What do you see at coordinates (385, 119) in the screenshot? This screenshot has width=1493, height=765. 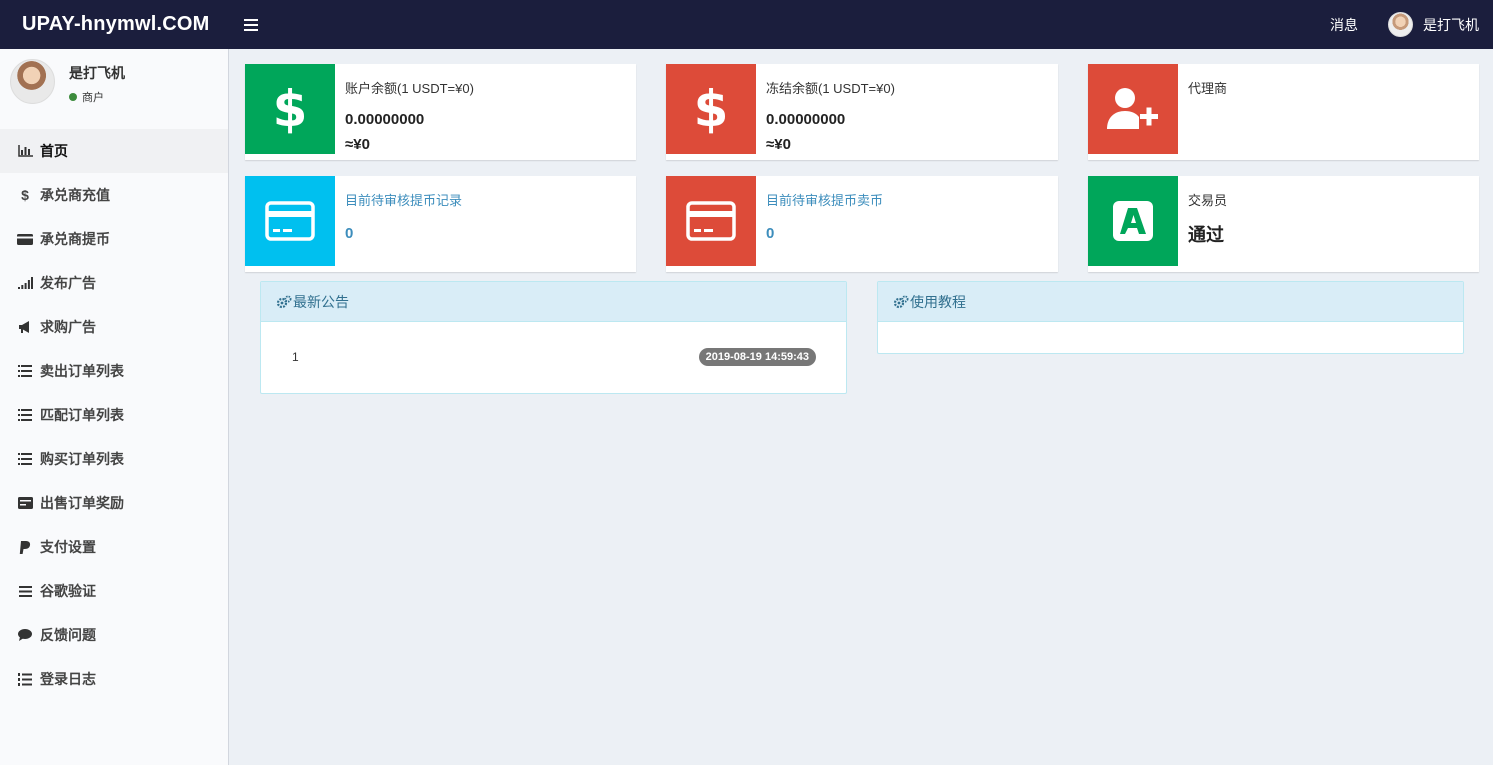 I see `balance-value: 0.00000000` at bounding box center [385, 119].